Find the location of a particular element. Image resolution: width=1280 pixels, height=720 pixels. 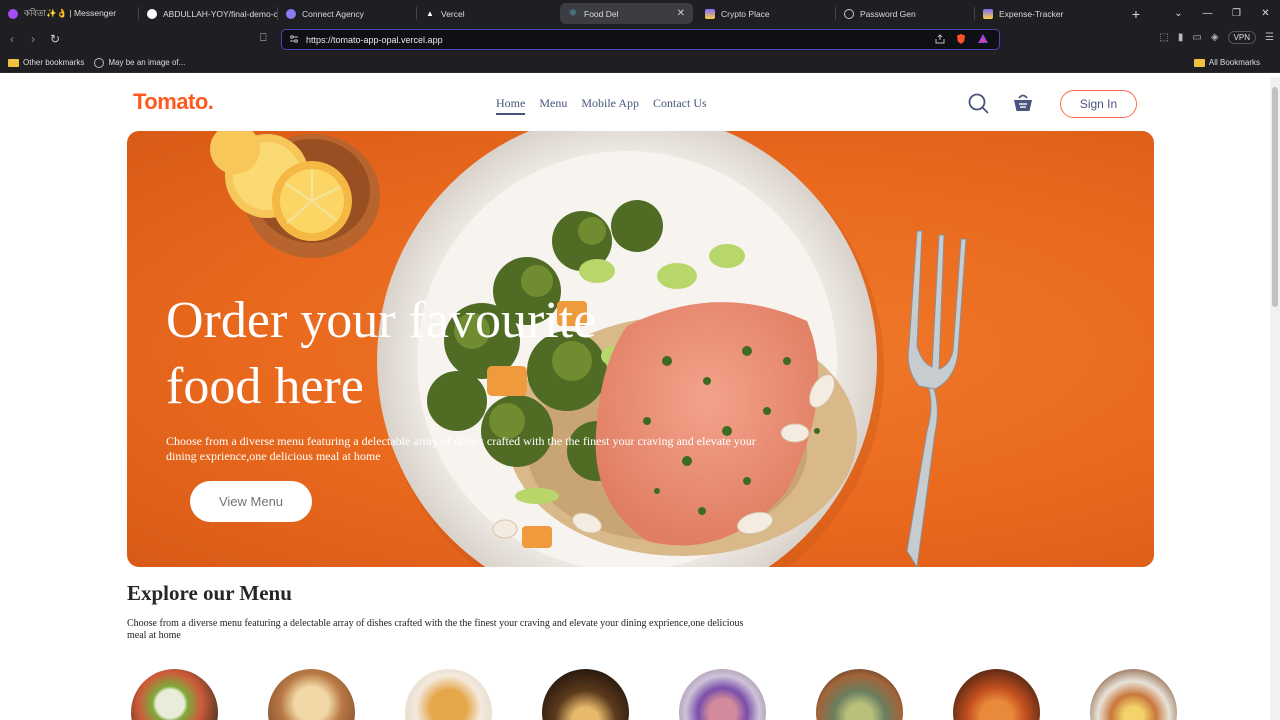

tab-password-gen: Password Gen is located at coordinates (905, 13).